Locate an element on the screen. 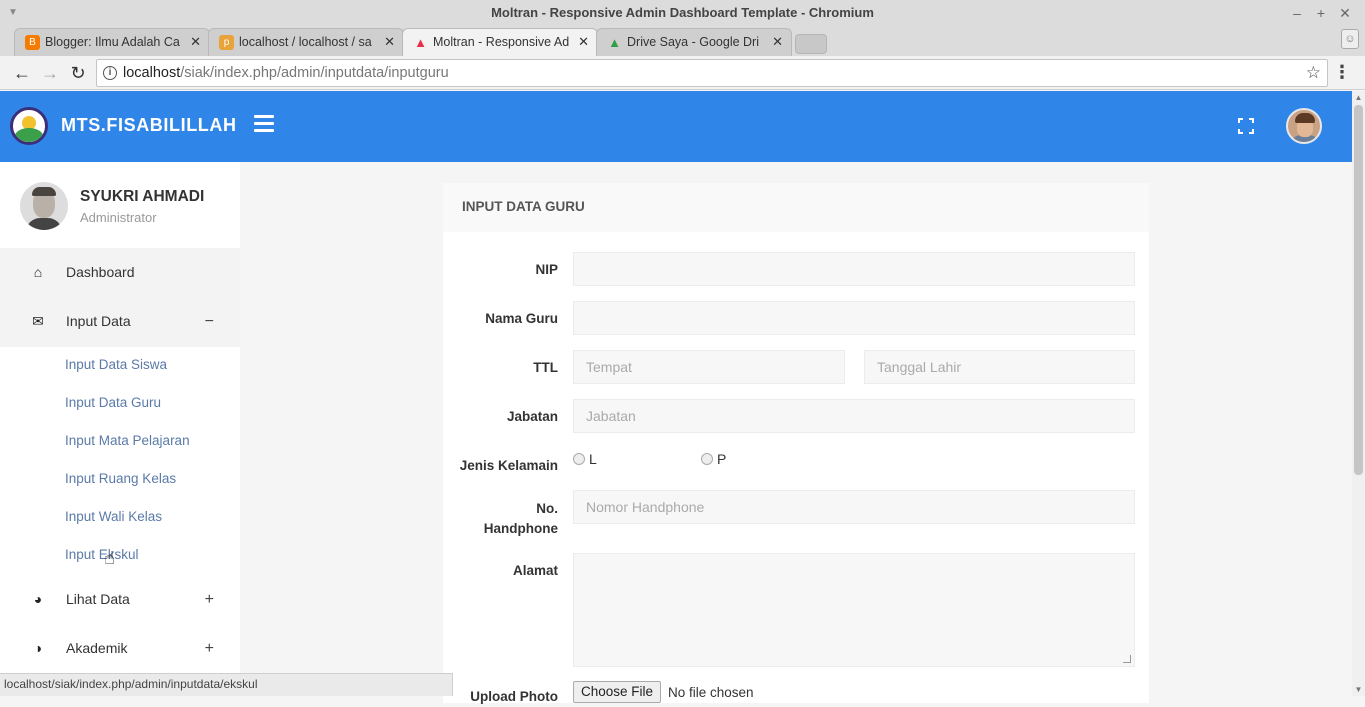 The height and width of the screenshot is (707, 1365). upload-photo-label: Upload Photo is located at coordinates (514, 696).